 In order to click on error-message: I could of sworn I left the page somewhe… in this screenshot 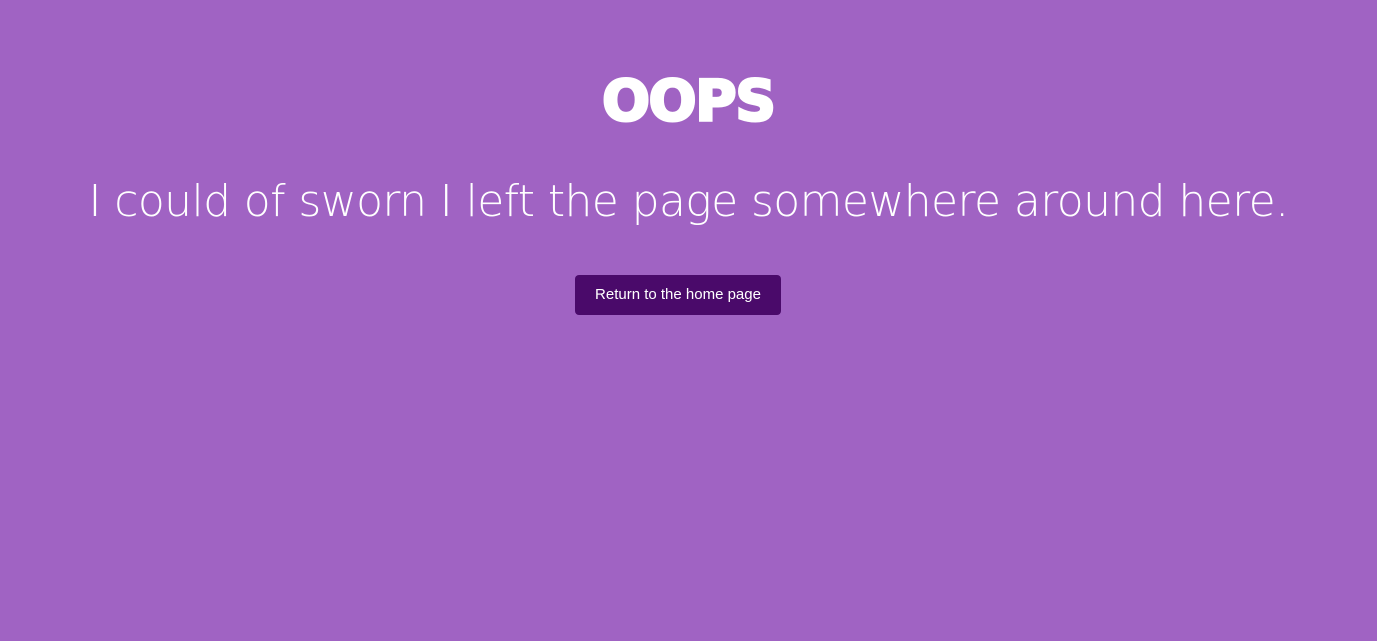, I will do `click(688, 201)`.